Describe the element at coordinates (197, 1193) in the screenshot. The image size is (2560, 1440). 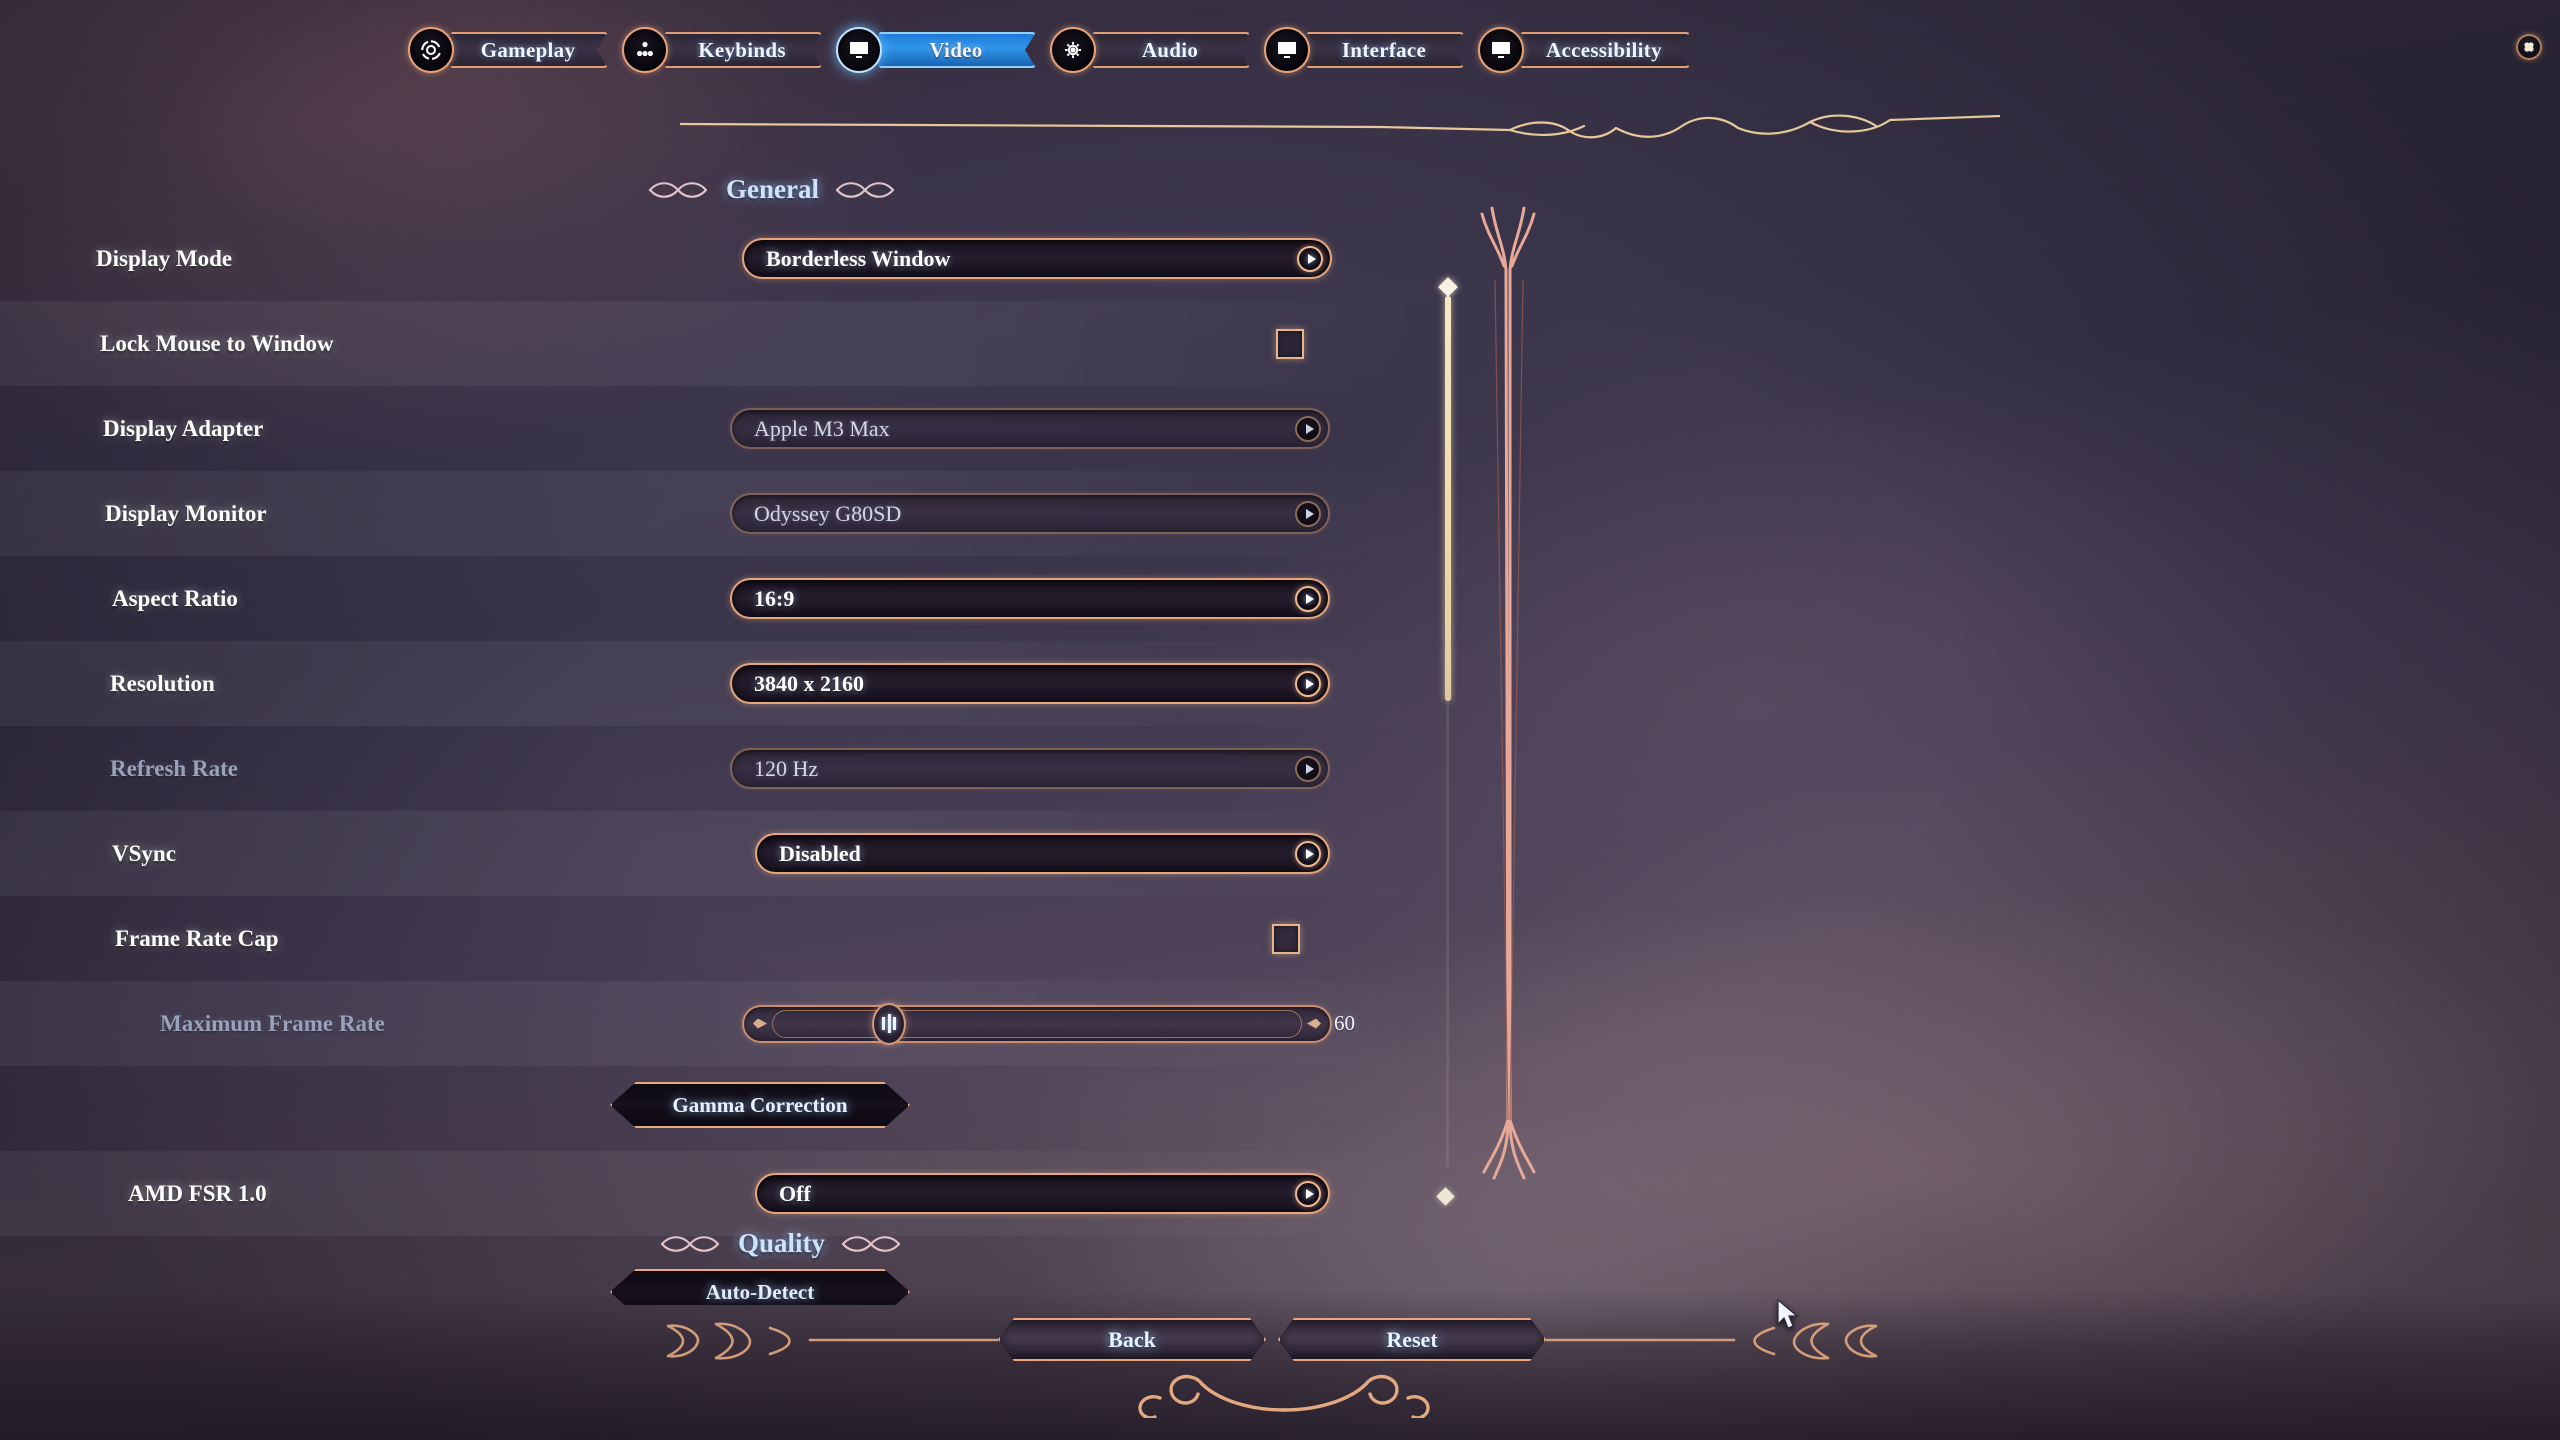
I see `row-label: AMD FSR 1.0` at that location.